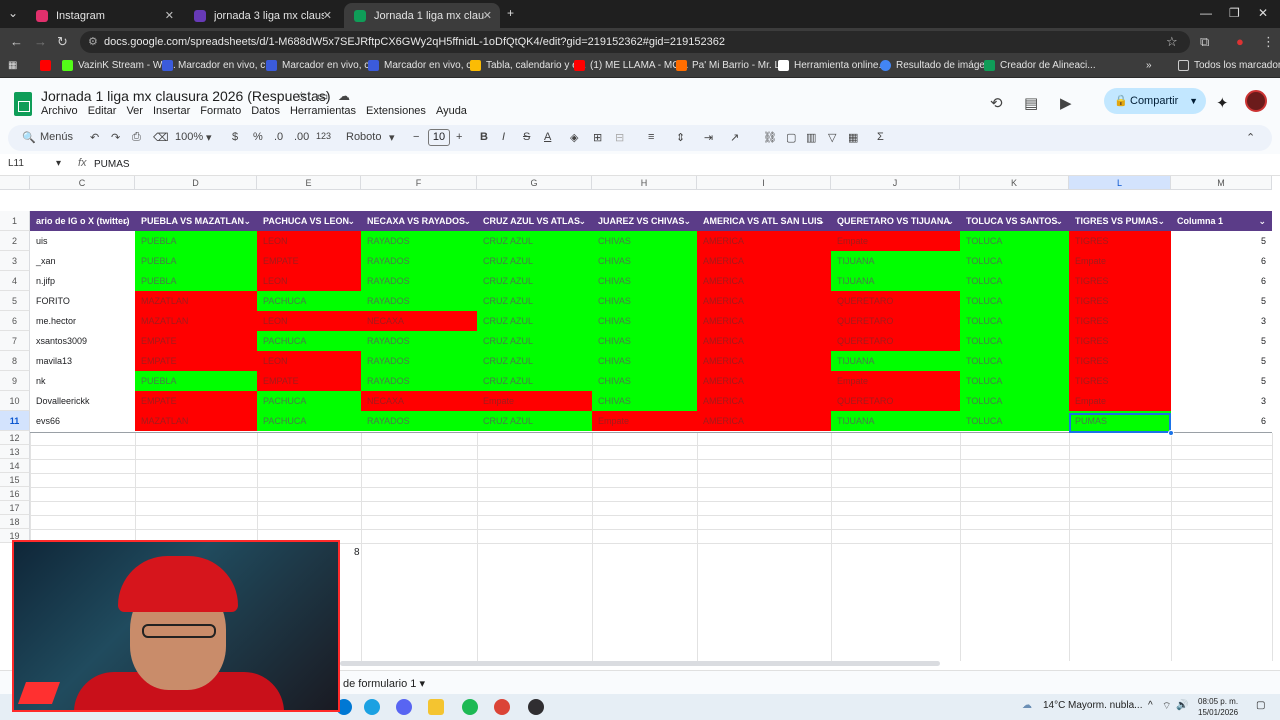 This screenshot has height=720, width=1280. What do you see at coordinates (644, 221) in the screenshot?
I see `header-cell: JUAREZ VS CHIVAS ⌄` at bounding box center [644, 221].